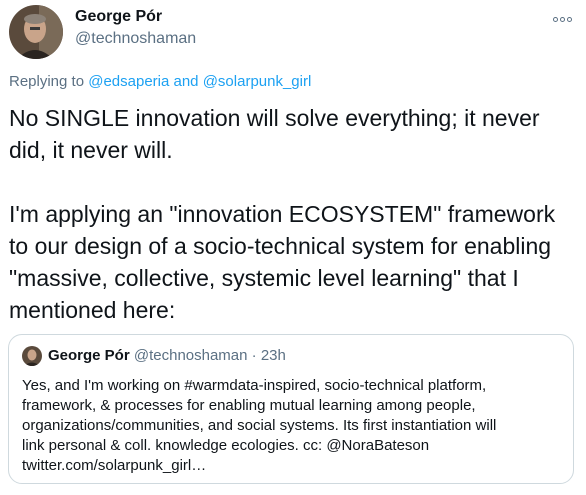 The width and height of the screenshot is (586, 495). I want to click on author-avatar-image, so click(36, 32).